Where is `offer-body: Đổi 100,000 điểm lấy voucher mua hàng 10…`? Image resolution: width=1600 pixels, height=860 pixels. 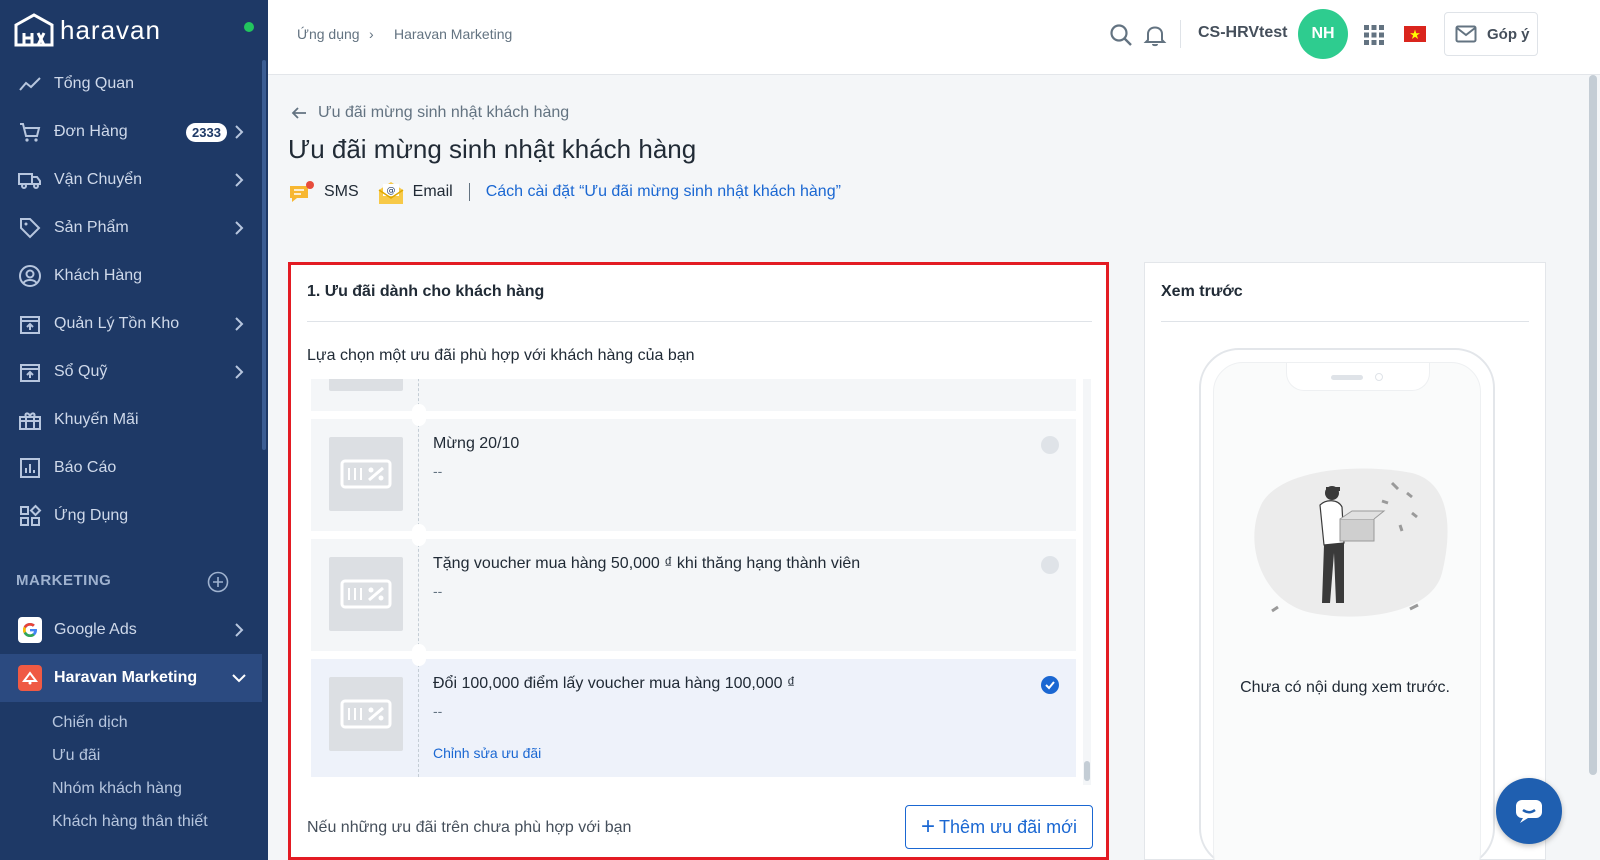 offer-body: Đổi 100,000 điểm lấy voucher mua hàng 10… is located at coordinates (747, 718).